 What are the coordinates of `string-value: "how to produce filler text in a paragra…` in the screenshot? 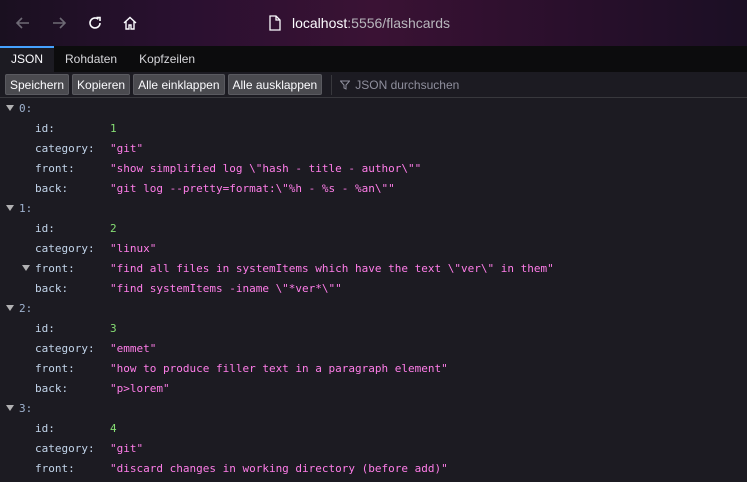 It's located at (279, 368).